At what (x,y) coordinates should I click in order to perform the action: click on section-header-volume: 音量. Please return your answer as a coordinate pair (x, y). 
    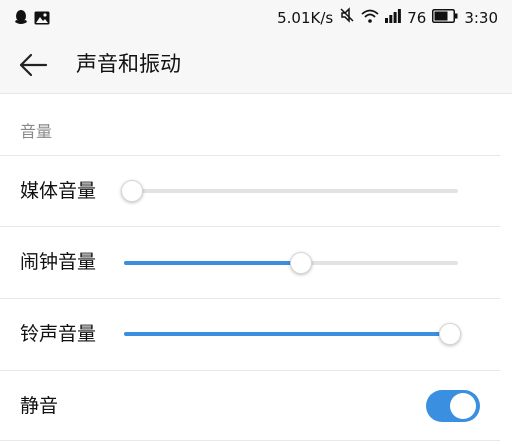
    Looking at the image, I should click on (36, 131).